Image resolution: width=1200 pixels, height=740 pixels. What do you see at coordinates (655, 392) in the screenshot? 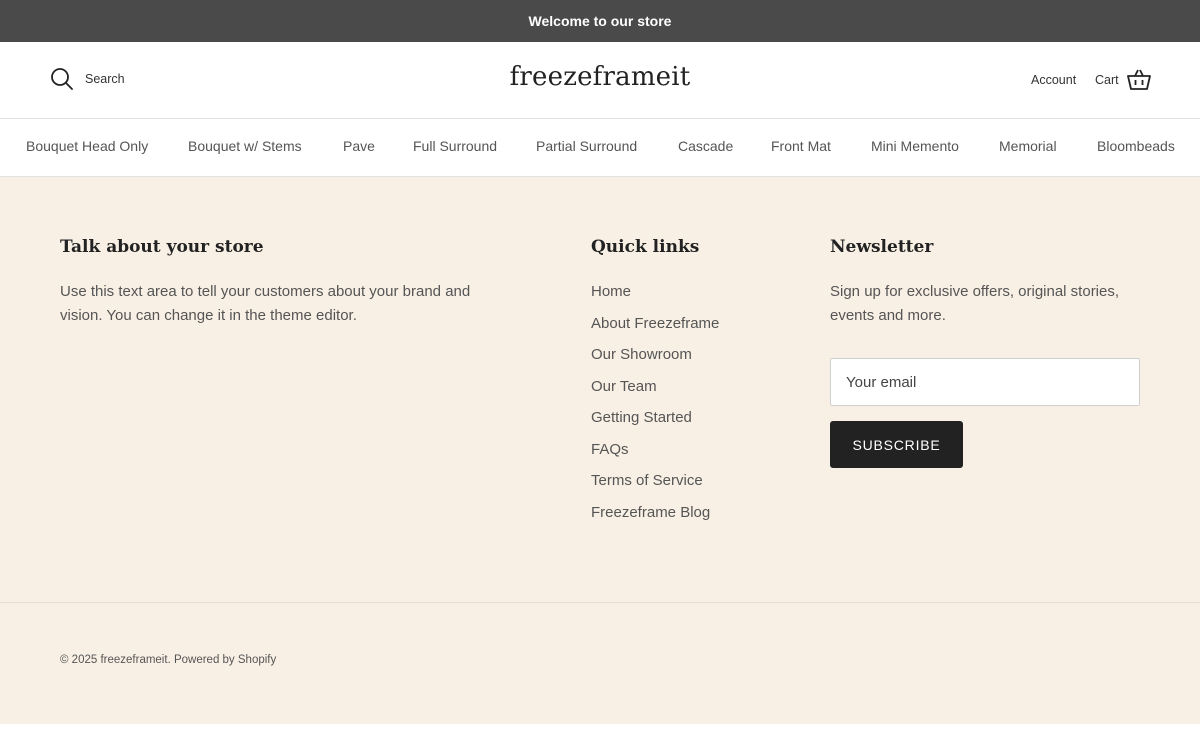
I see `quick-link-team: Our Team` at bounding box center [655, 392].